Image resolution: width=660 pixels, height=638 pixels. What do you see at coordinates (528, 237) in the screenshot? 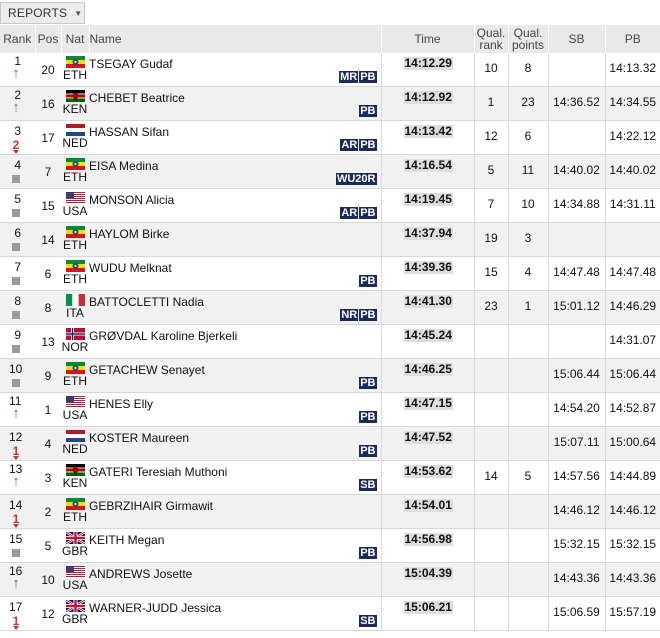
I see `qual-points-value: 3` at bounding box center [528, 237].